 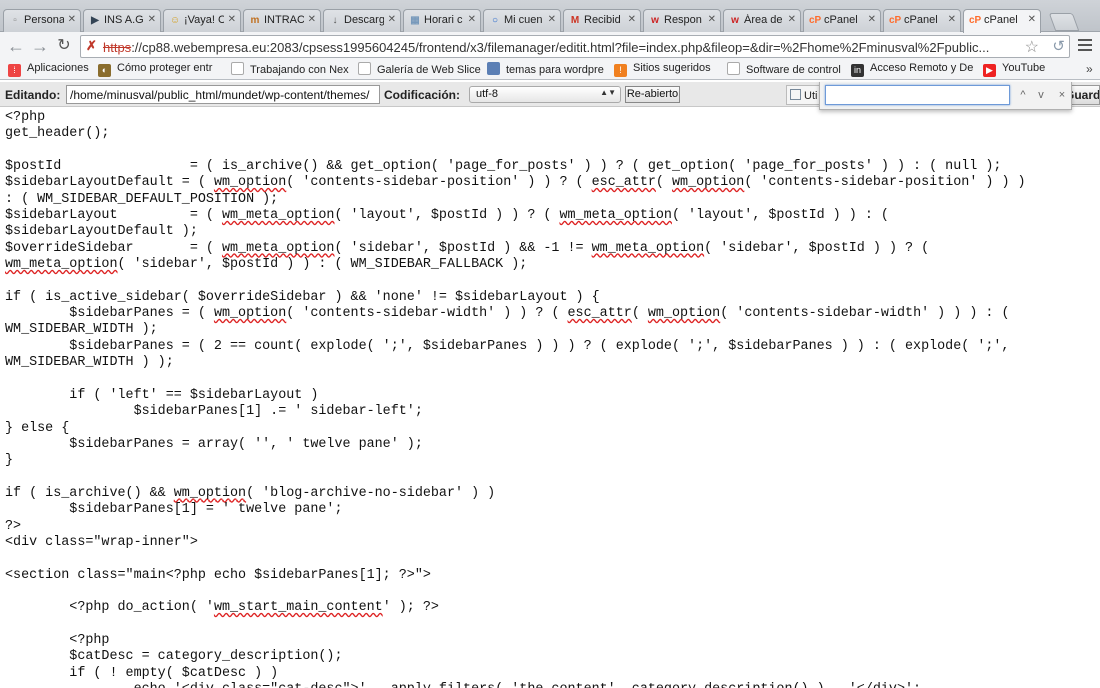 I want to click on forward-arrow-icon: →, so click(x=40, y=46).